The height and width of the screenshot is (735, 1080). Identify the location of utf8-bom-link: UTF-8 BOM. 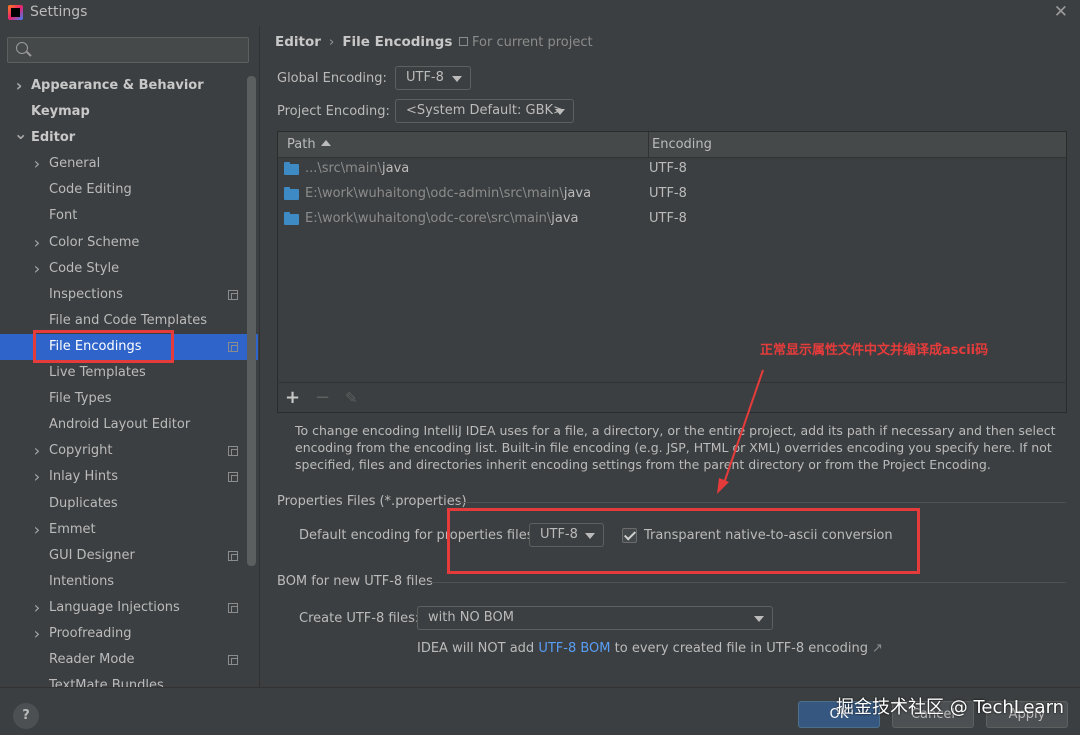
(574, 648).